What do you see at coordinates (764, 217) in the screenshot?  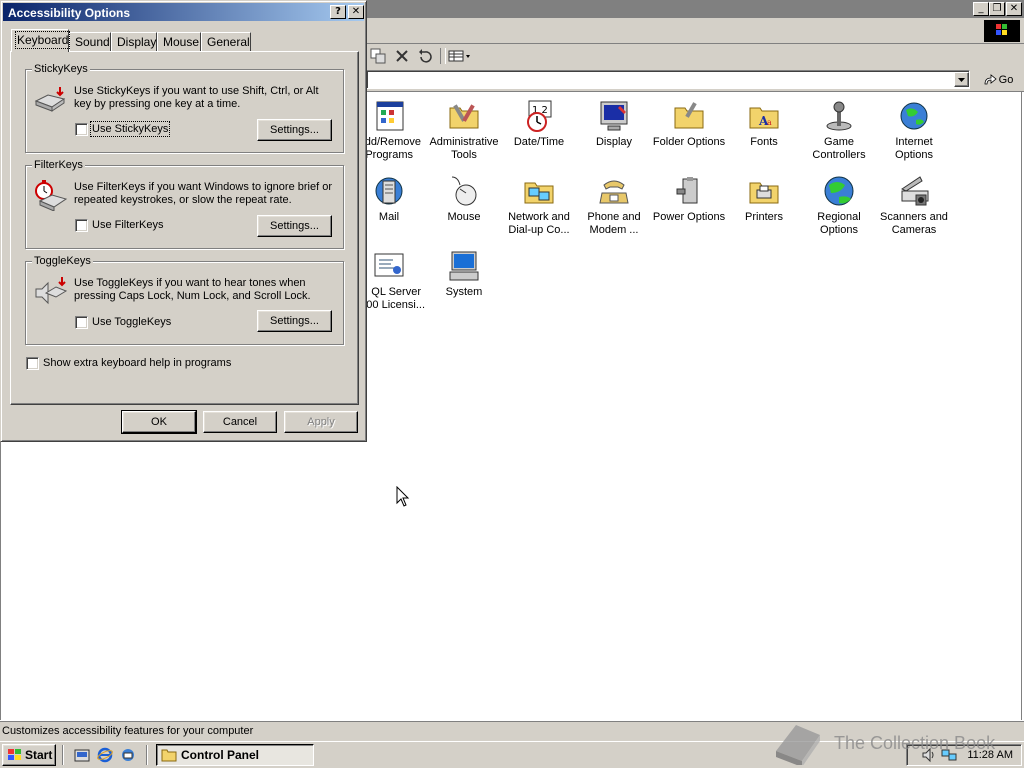 I see `cp-item-line1: Printers` at bounding box center [764, 217].